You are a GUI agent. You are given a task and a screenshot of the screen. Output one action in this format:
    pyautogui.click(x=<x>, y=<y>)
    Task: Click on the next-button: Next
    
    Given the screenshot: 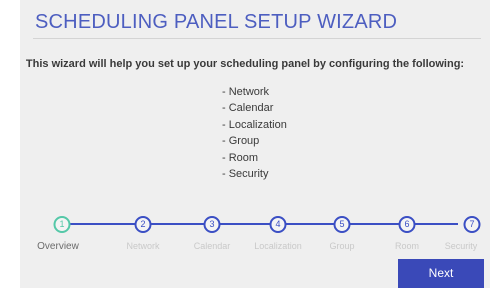 What is the action you would take?
    pyautogui.click(x=441, y=273)
    